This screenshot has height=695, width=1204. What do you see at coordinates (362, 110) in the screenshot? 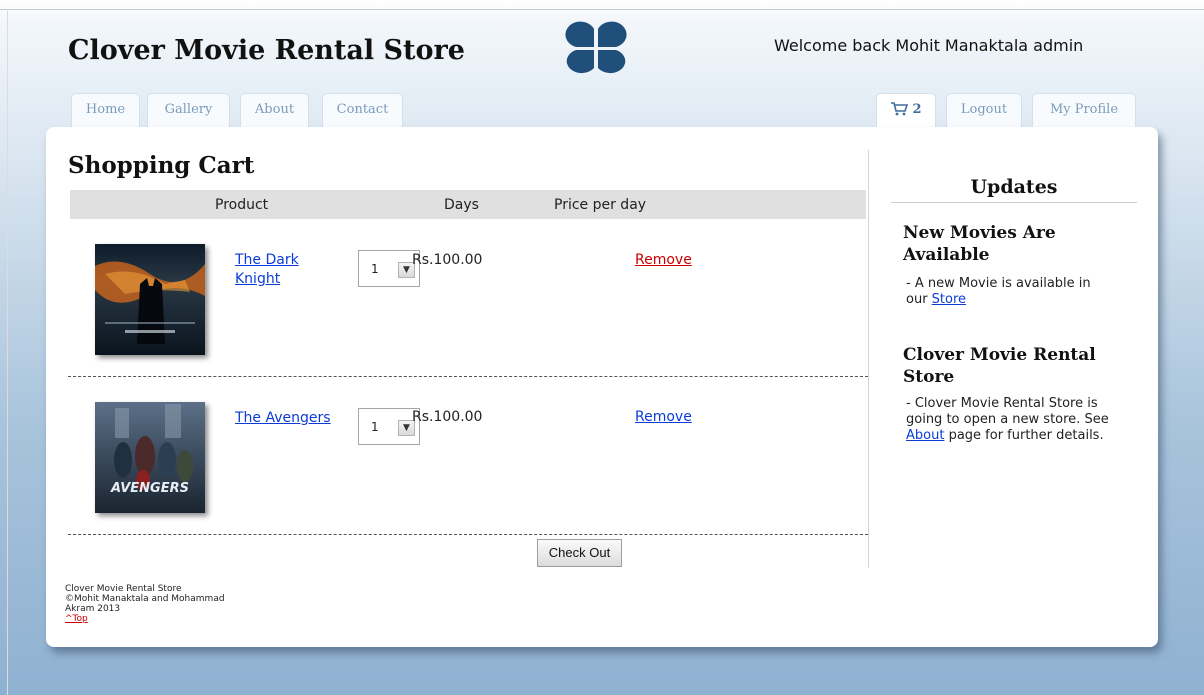
I see `tab-contact: Contact` at bounding box center [362, 110].